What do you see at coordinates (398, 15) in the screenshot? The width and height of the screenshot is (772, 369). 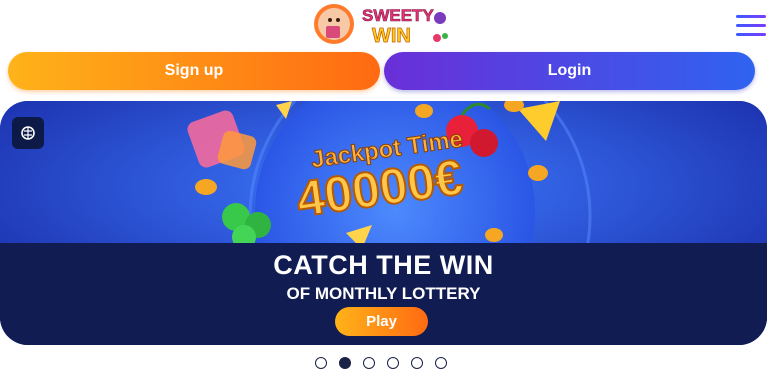 I see `svg-text: SWEETY` at bounding box center [398, 15].